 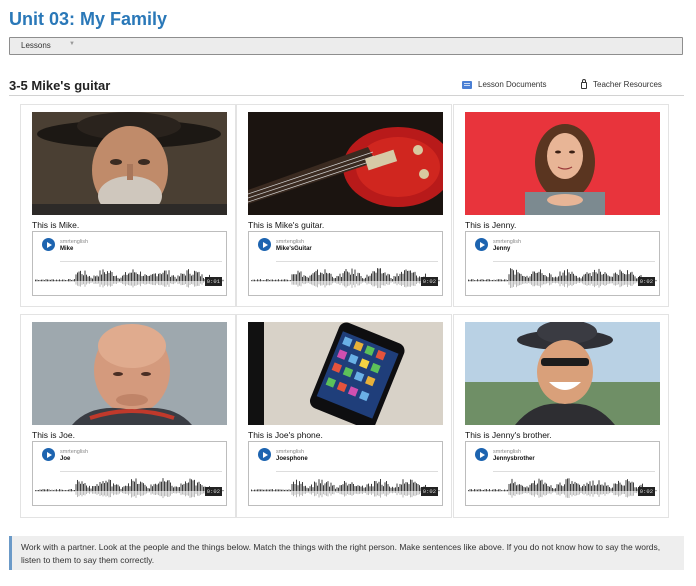 I want to click on player-track-title: Jennysbrother, so click(x=514, y=459).